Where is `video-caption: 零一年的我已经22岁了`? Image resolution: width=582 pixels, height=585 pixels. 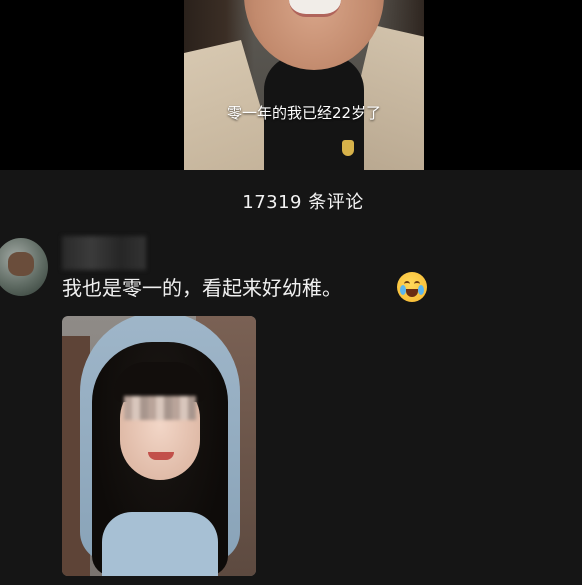
video-caption: 零一年的我已经22岁了 is located at coordinates (304, 113).